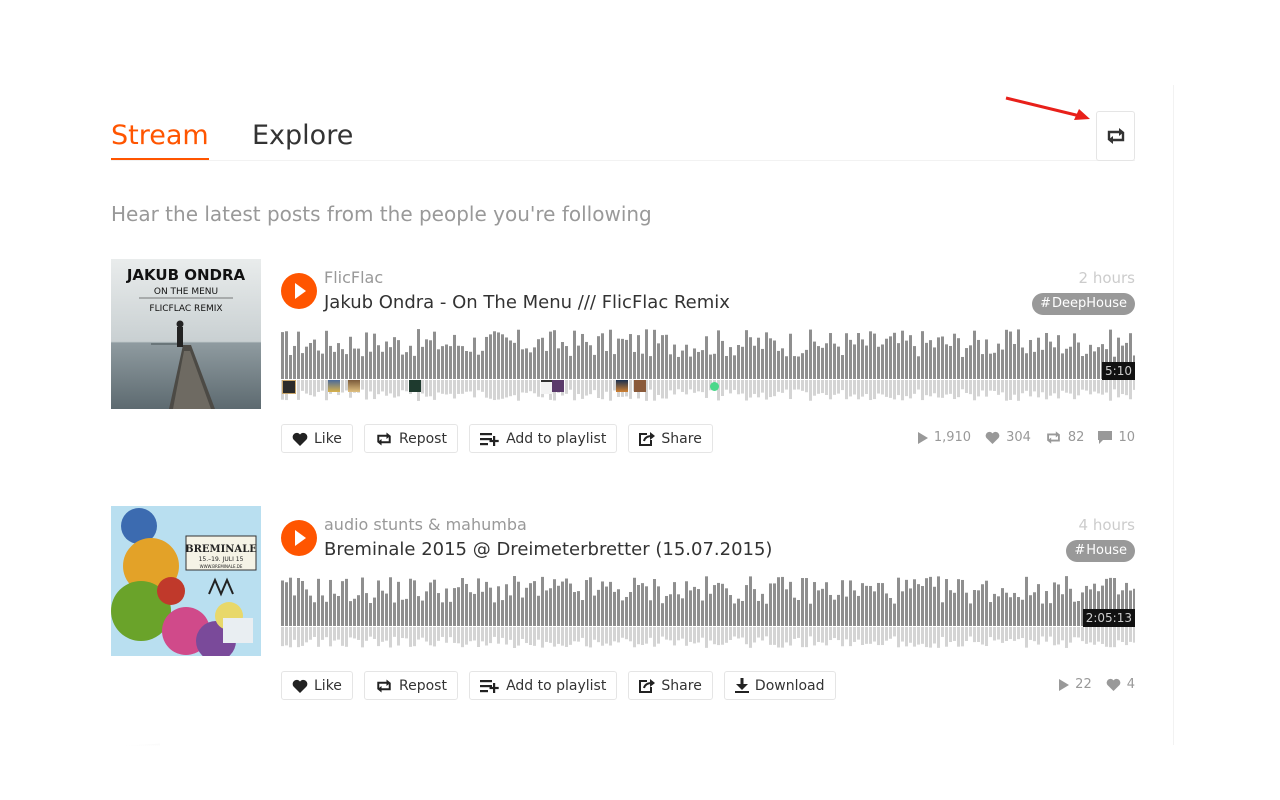 The height and width of the screenshot is (800, 1280). Describe the element at coordinates (221, 566) in the screenshot. I see `art-url: WWW.BREMINALE.DE` at that location.